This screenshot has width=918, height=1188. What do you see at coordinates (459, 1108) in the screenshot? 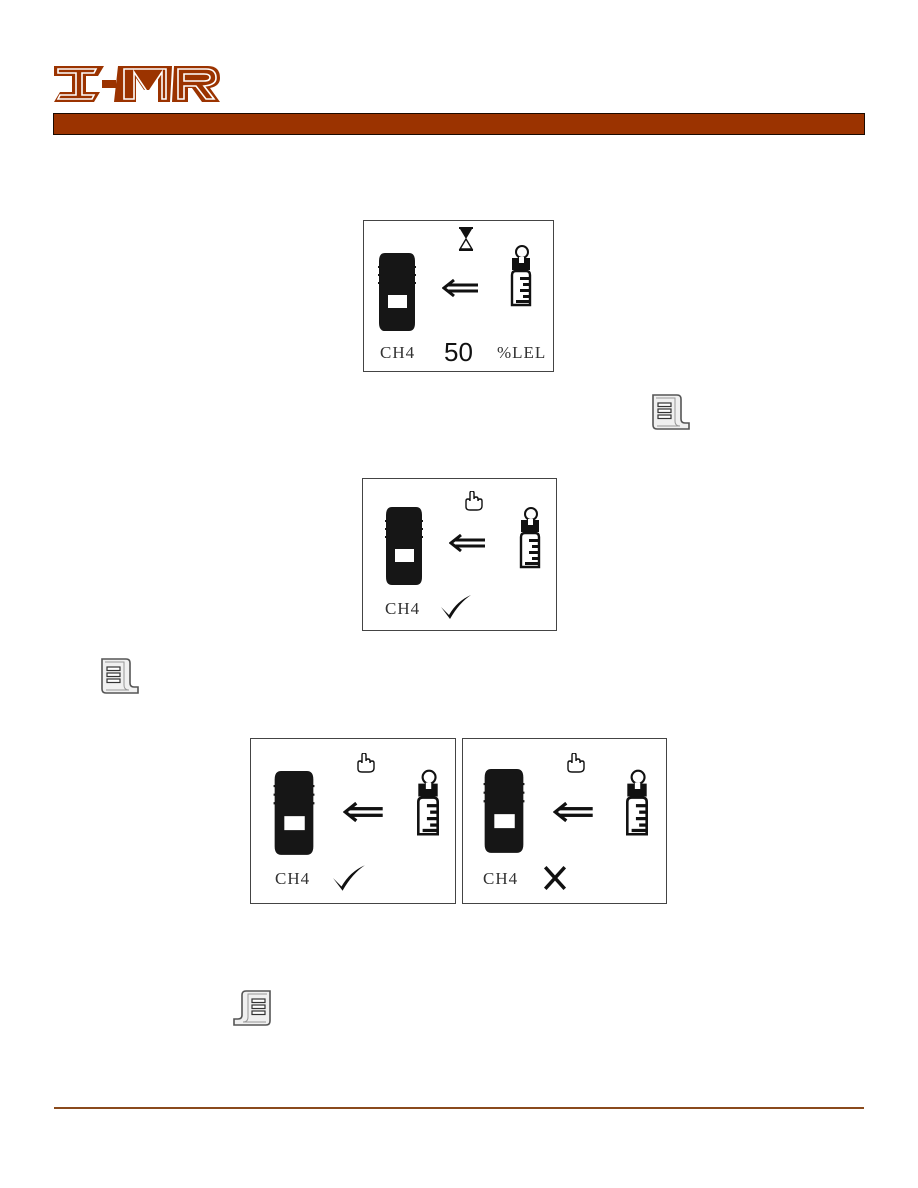
I see `footer-divider` at bounding box center [459, 1108].